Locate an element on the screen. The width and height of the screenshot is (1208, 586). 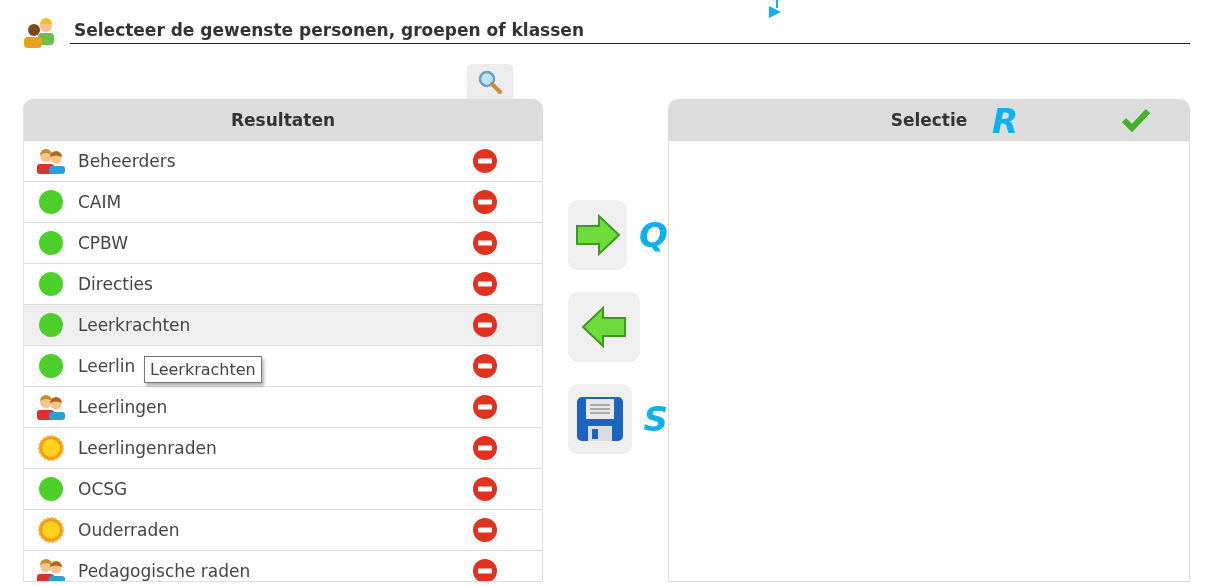
result-row: Beheerders is located at coordinates (283, 161).